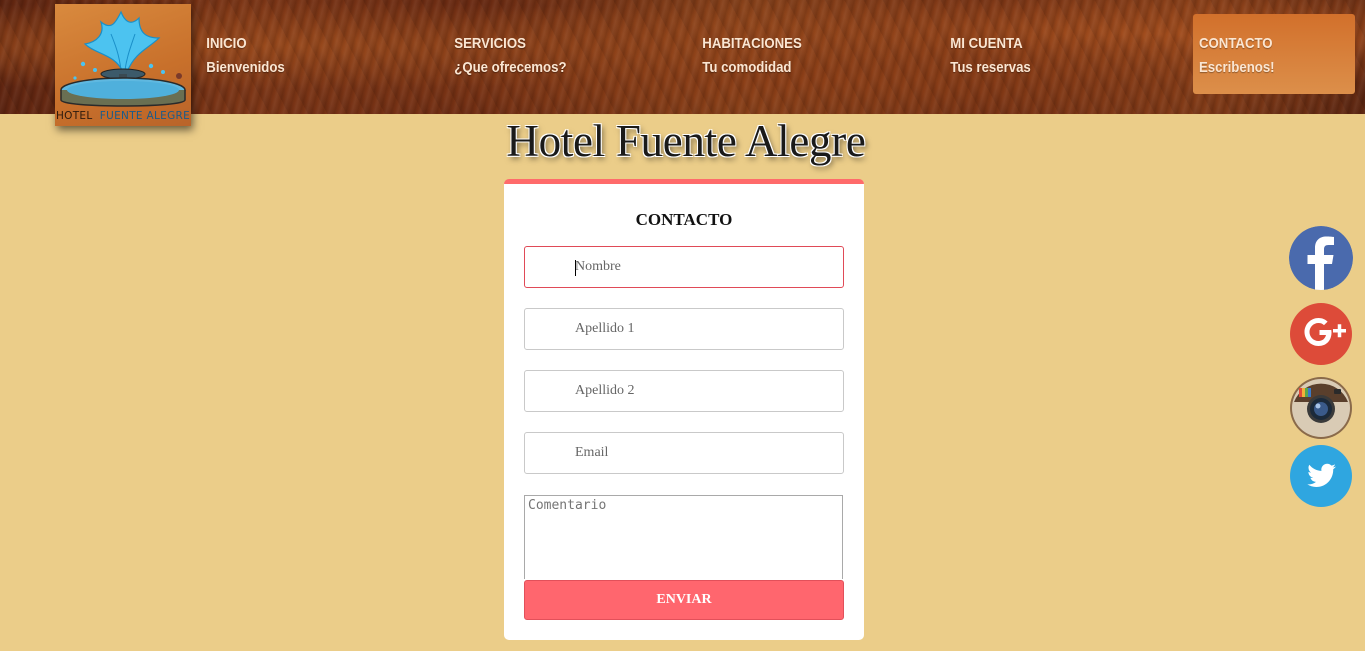 This screenshot has width=1365, height=651. I want to click on nav-mi-cuenta: MI CUENTA Tus reservas, so click(1016, 54).